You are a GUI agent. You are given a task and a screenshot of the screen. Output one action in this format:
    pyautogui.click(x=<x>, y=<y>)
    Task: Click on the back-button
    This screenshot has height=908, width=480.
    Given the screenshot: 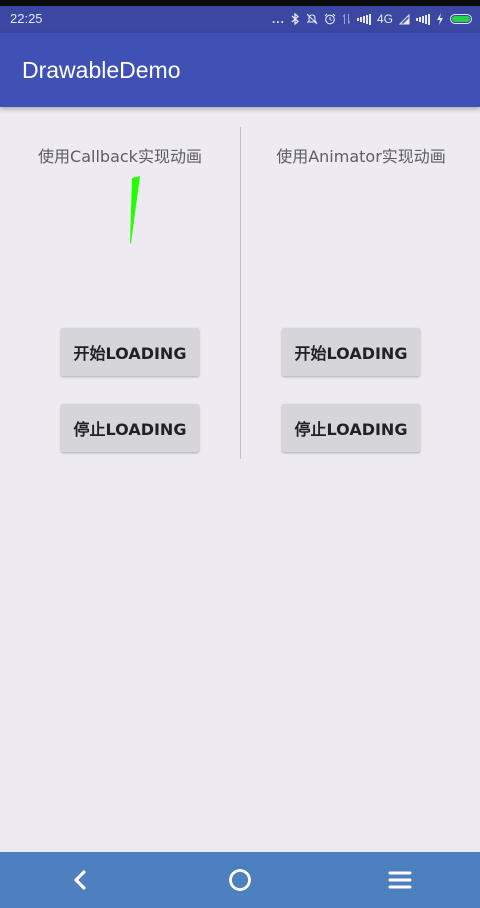 What is the action you would take?
    pyautogui.click(x=80, y=880)
    